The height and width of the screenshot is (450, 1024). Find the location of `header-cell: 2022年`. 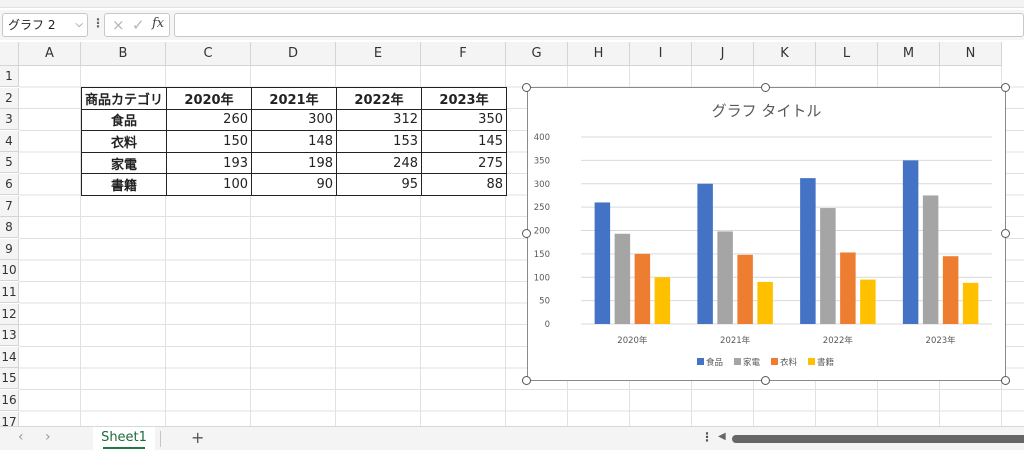

header-cell: 2022年 is located at coordinates (379, 98).